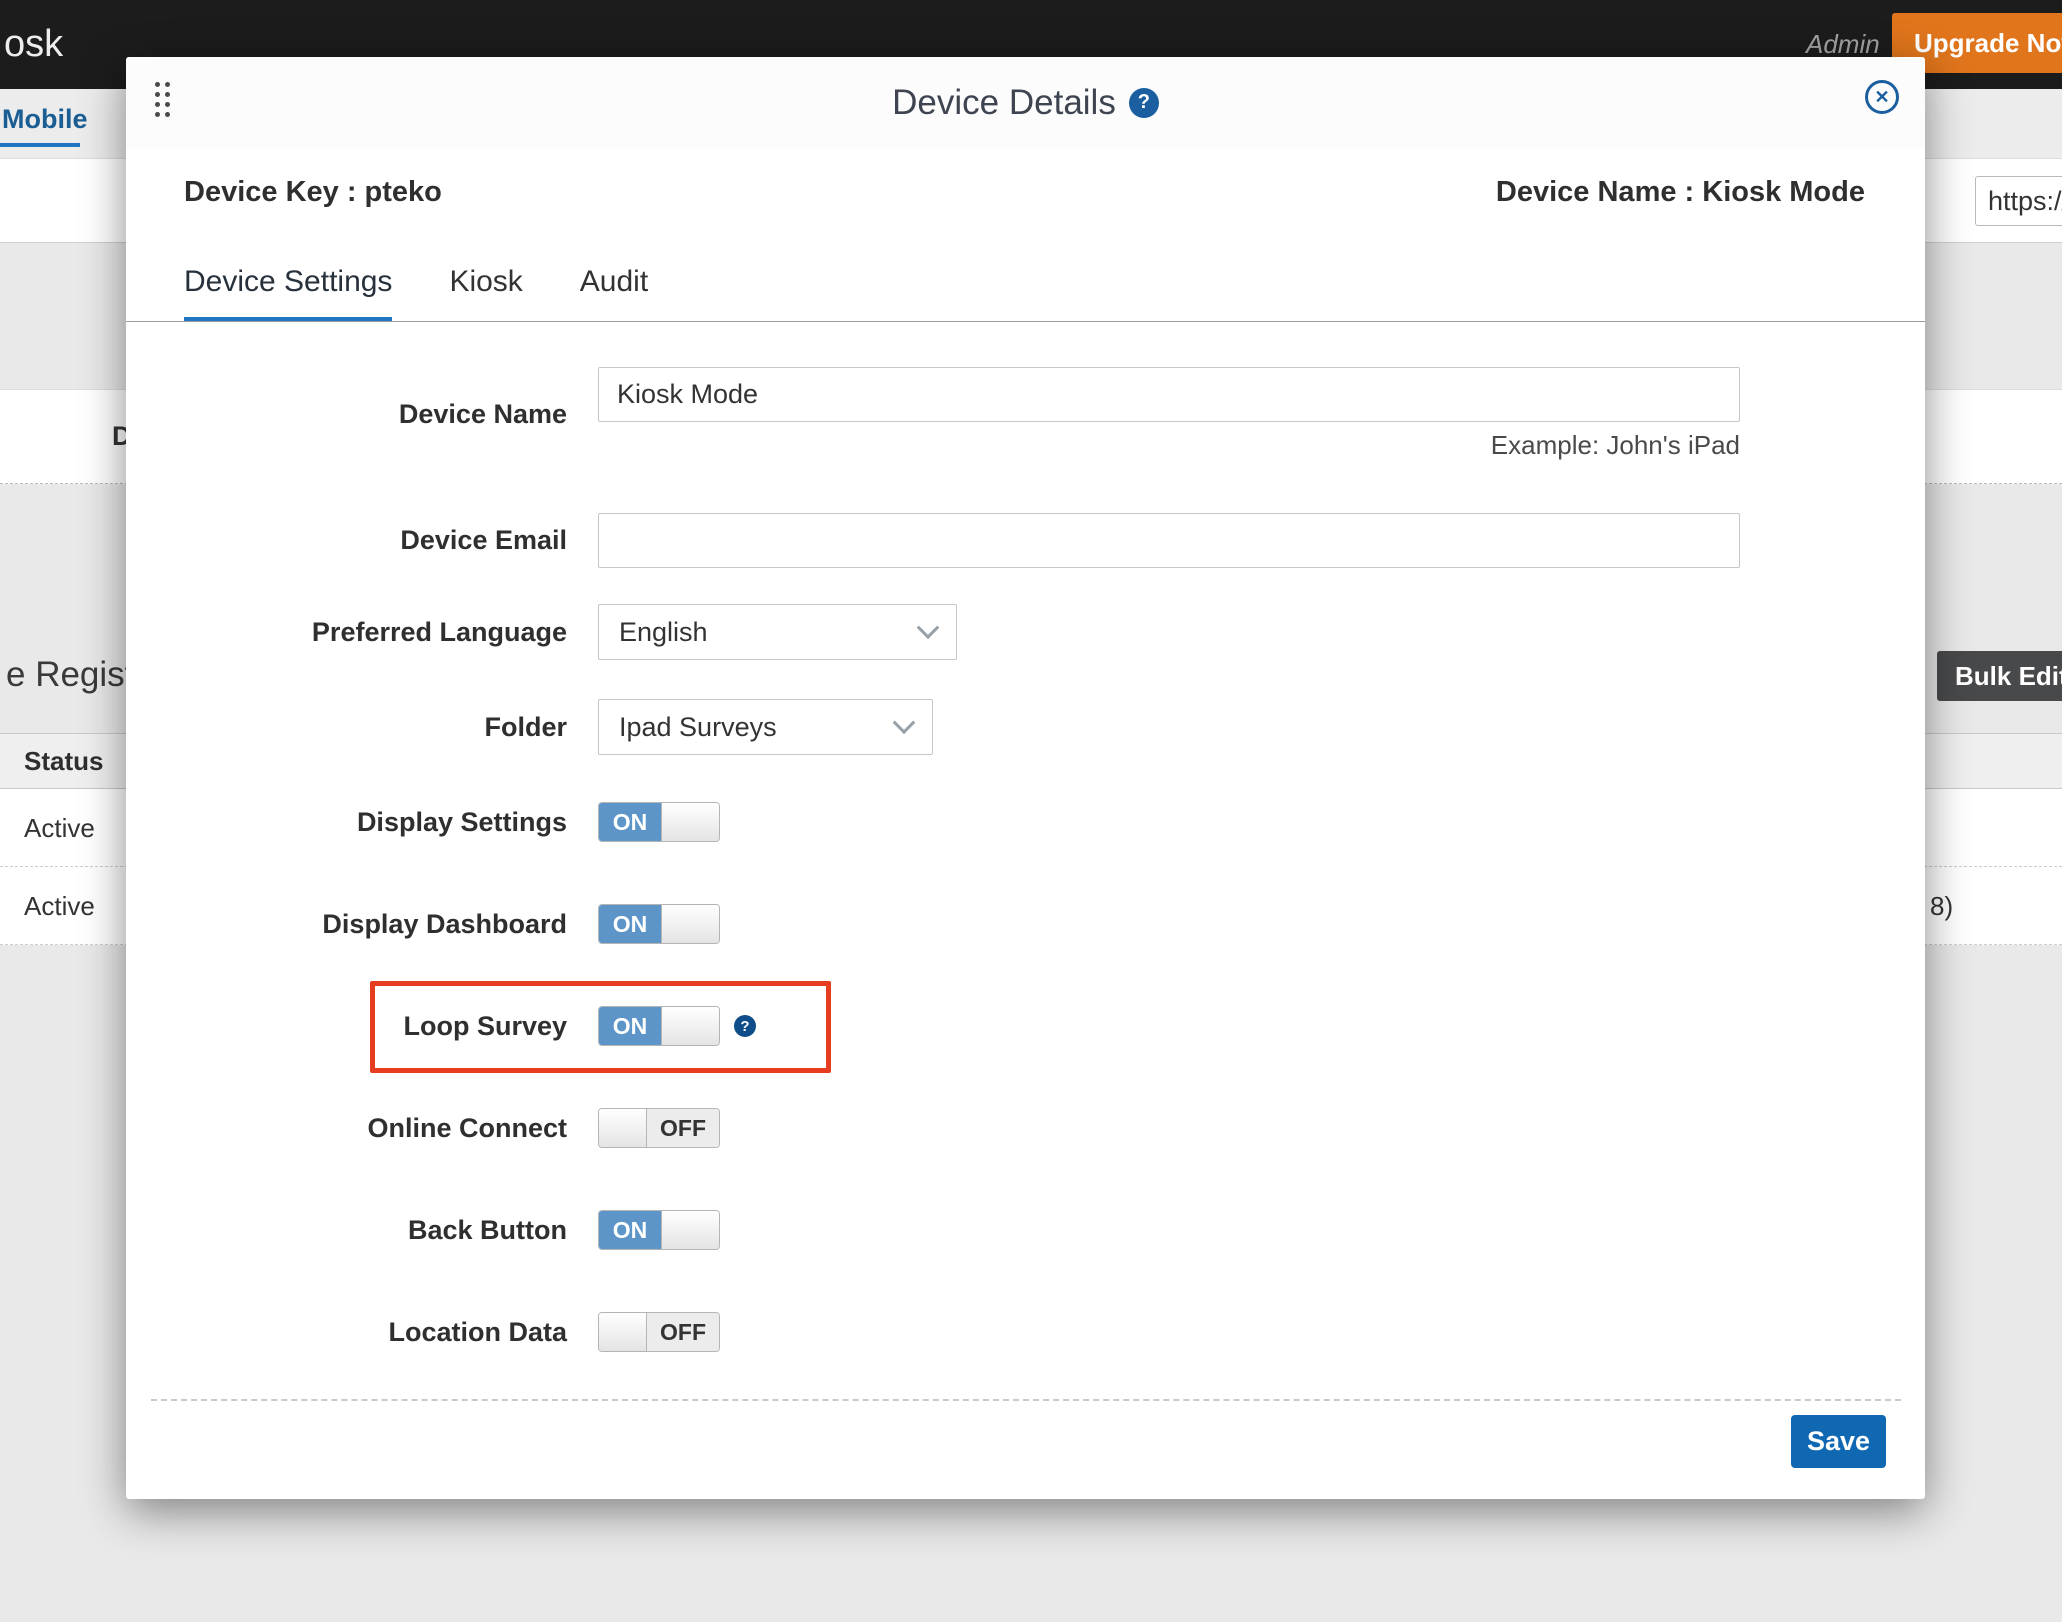 The height and width of the screenshot is (1622, 2062). Describe the element at coordinates (439, 631) in the screenshot. I see `preferred-language-label: Preferred Language` at that location.